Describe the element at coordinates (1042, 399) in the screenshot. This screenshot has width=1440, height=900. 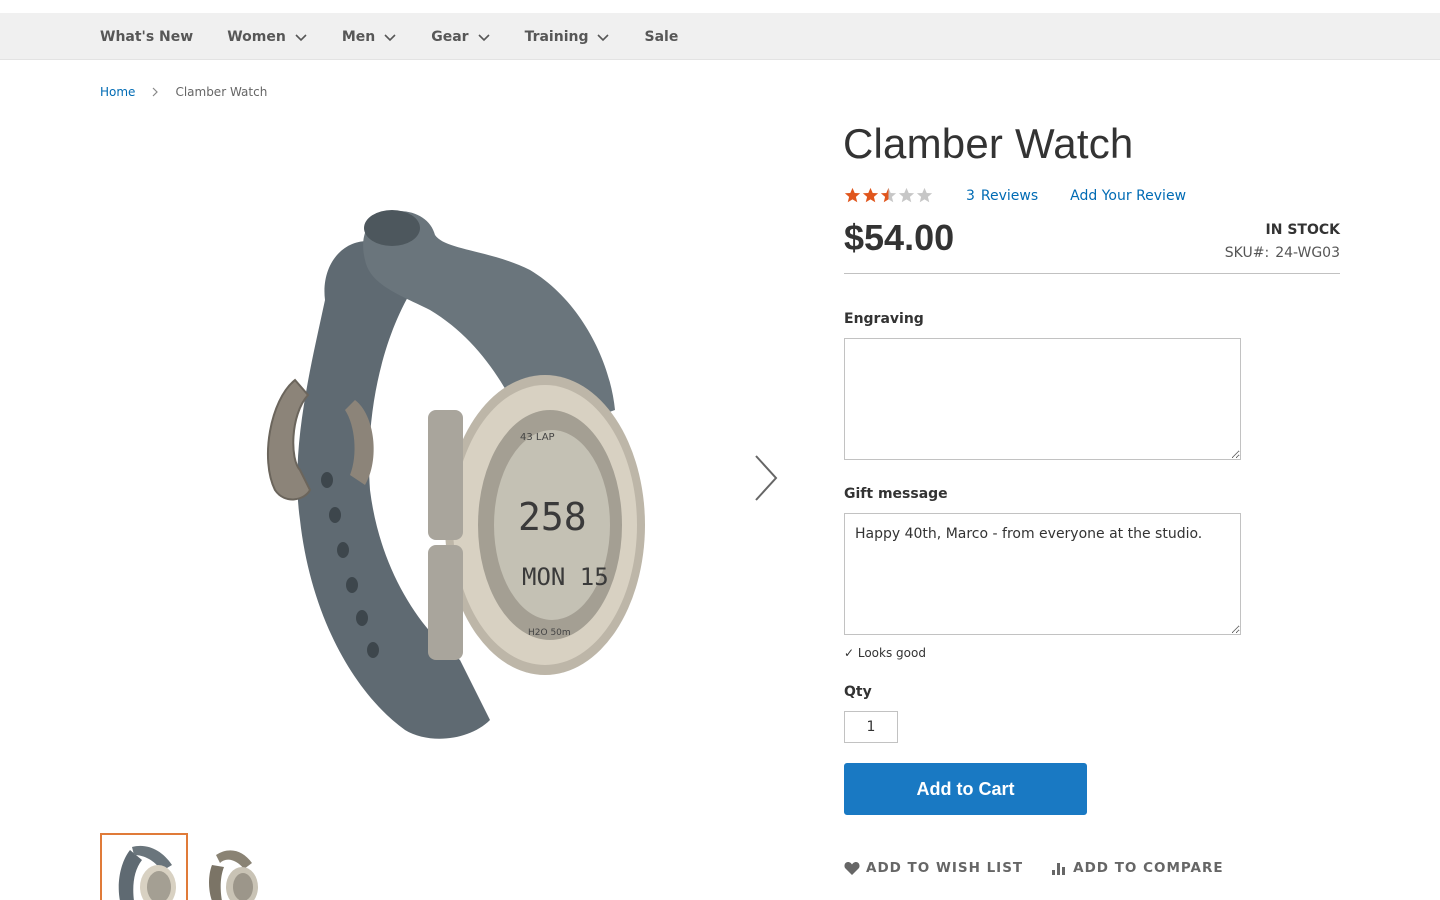
I see `engraving-textarea` at that location.